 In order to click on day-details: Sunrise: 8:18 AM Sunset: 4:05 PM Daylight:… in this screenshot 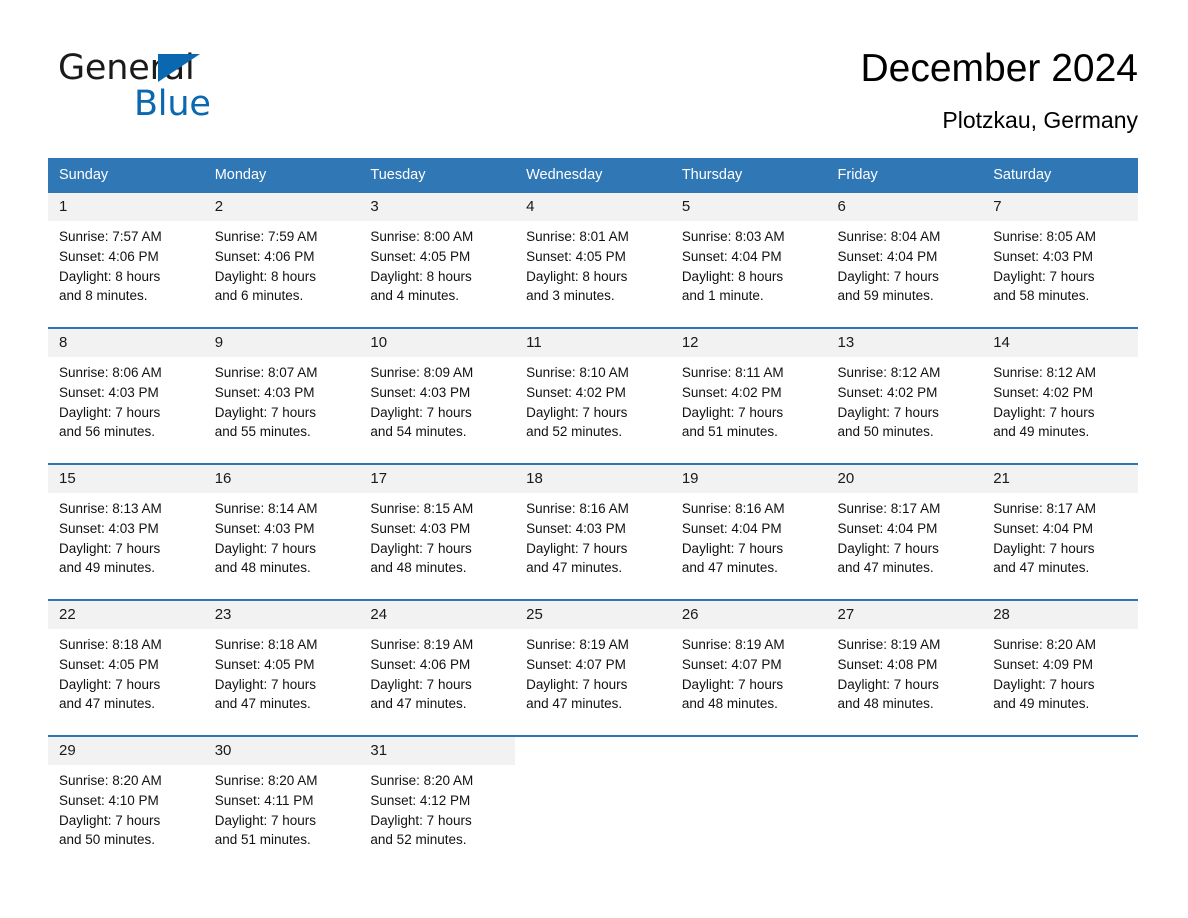, I will do `click(126, 671)`.